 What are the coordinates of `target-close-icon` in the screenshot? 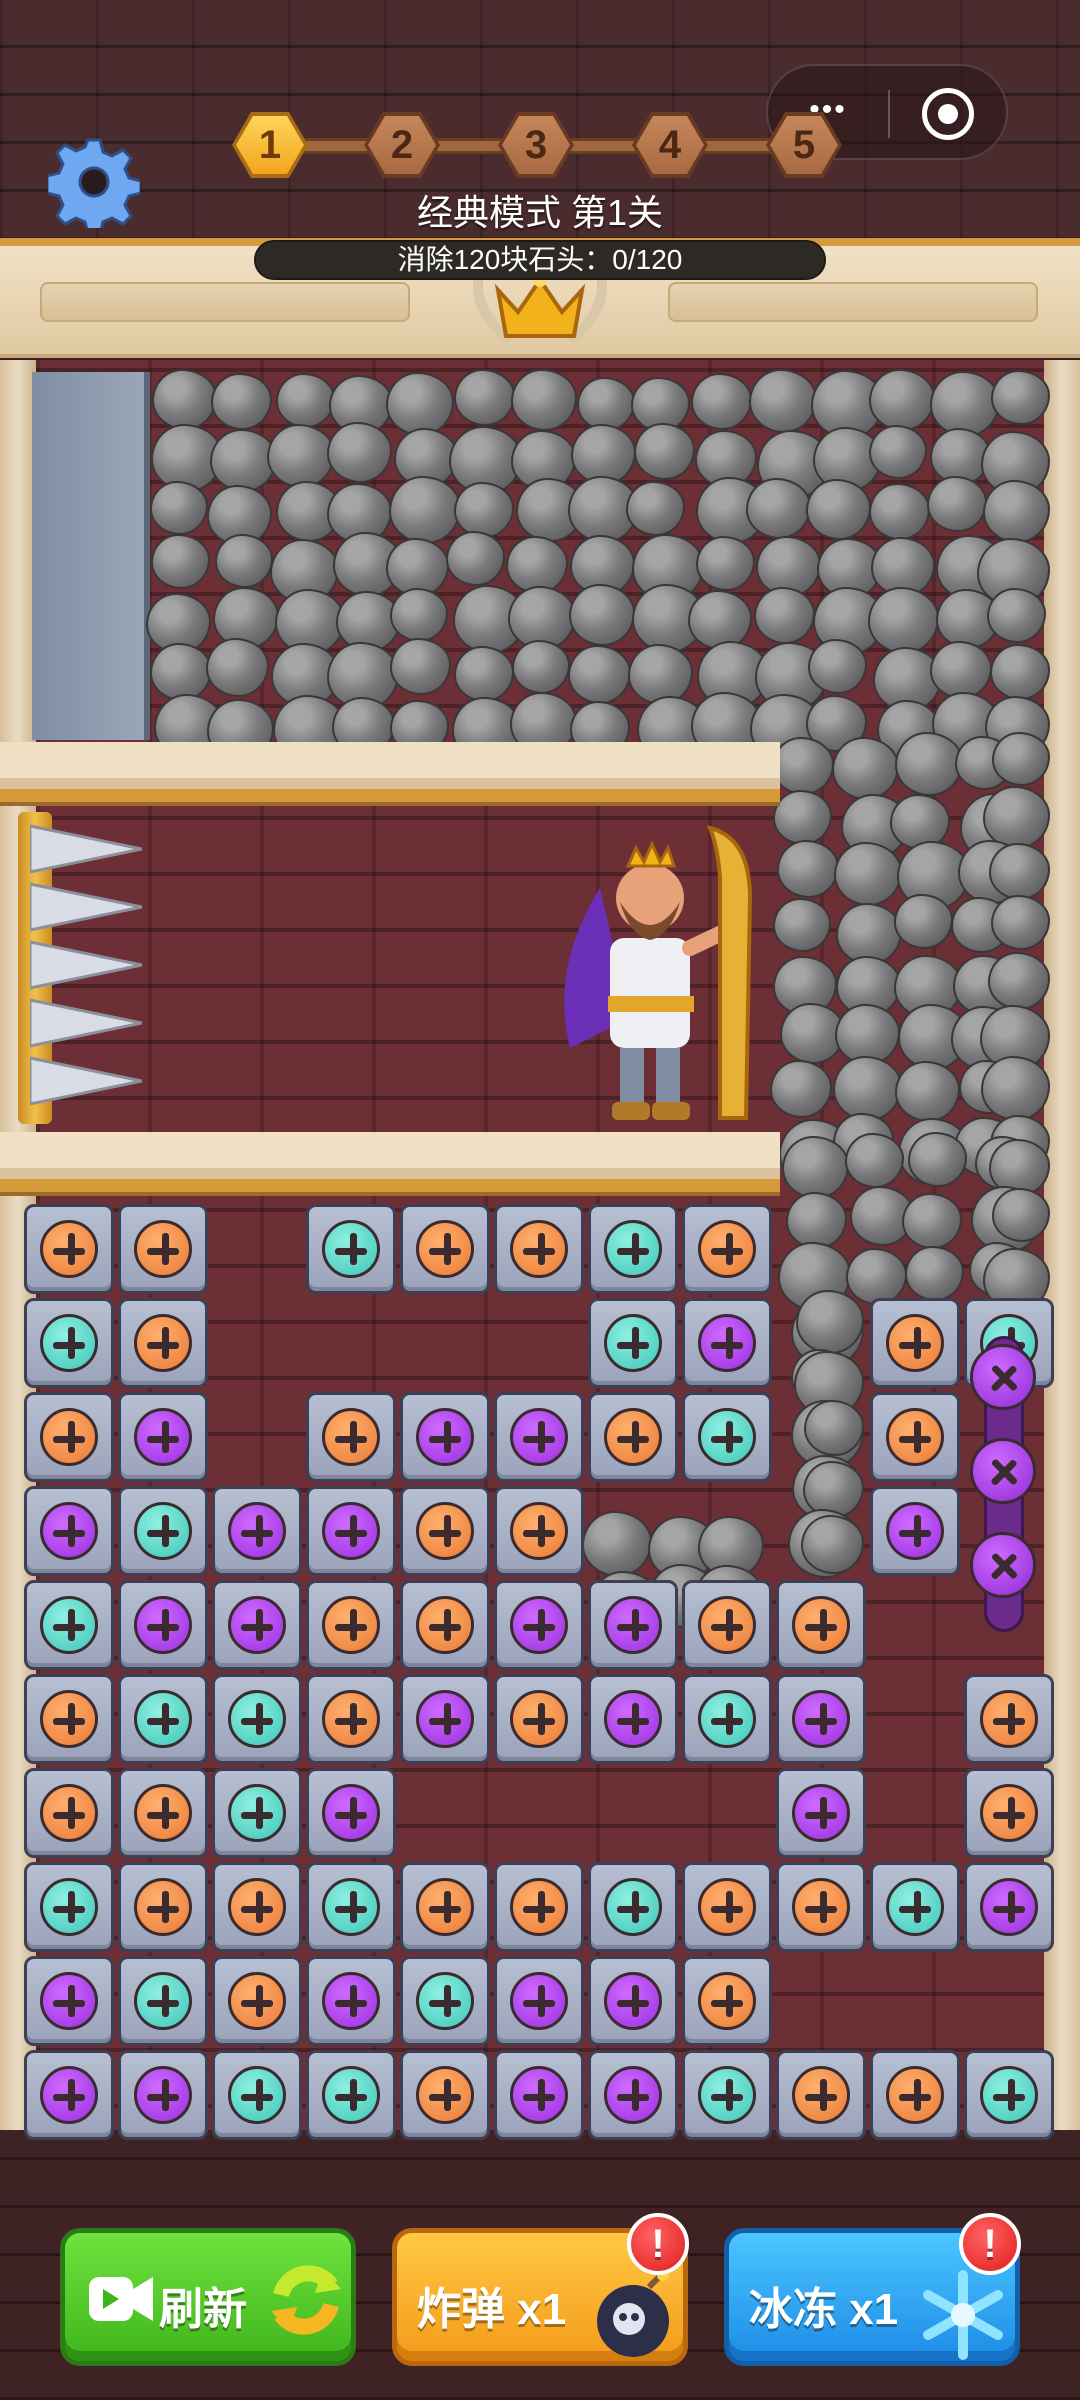 It's located at (948, 114).